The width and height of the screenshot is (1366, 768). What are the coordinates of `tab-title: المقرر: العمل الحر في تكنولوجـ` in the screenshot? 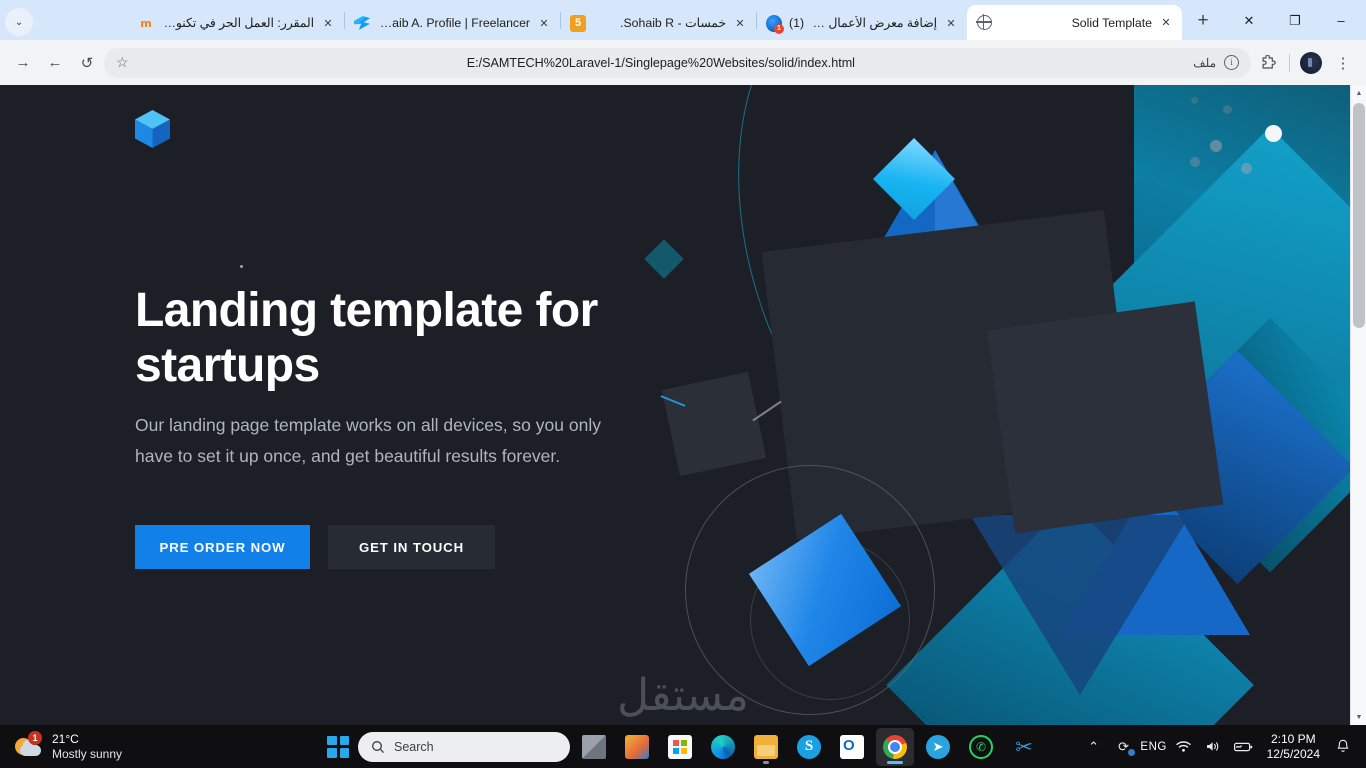 It's located at (237, 23).